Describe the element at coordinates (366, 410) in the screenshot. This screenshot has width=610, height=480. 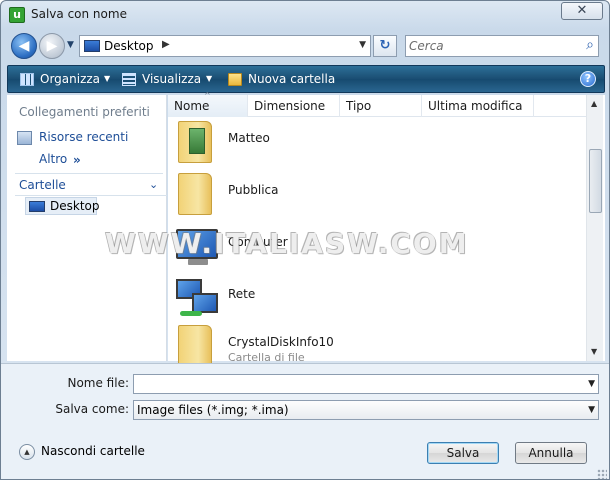
I see `savetype-select: Image files (*.img; *.ima) ▼` at that location.